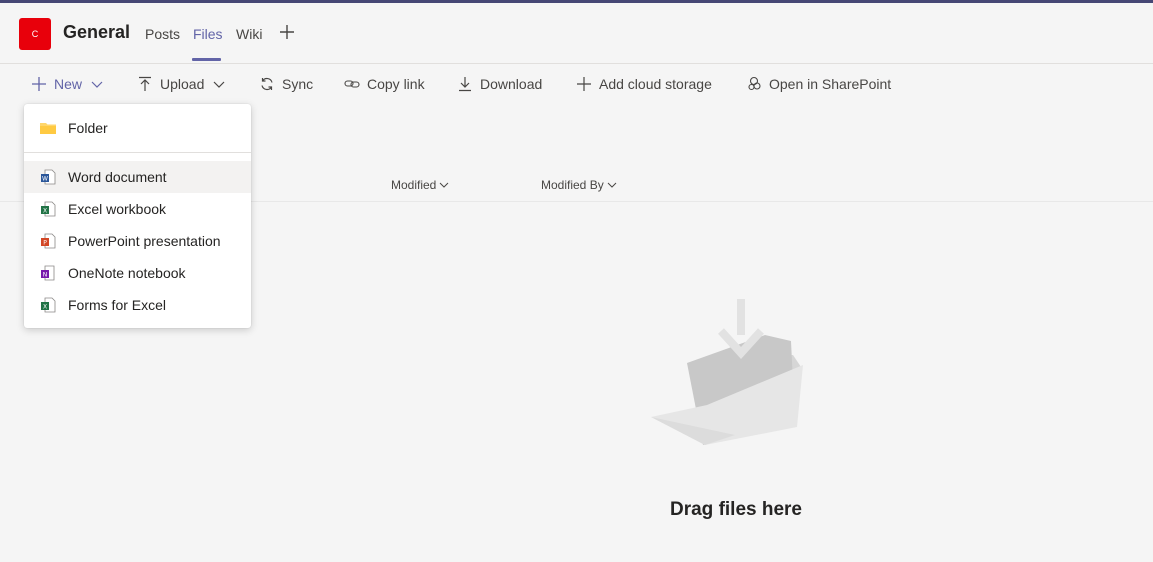 The width and height of the screenshot is (1153, 562). Describe the element at coordinates (45, 243) in the screenshot. I see `svg-text: P` at that location.